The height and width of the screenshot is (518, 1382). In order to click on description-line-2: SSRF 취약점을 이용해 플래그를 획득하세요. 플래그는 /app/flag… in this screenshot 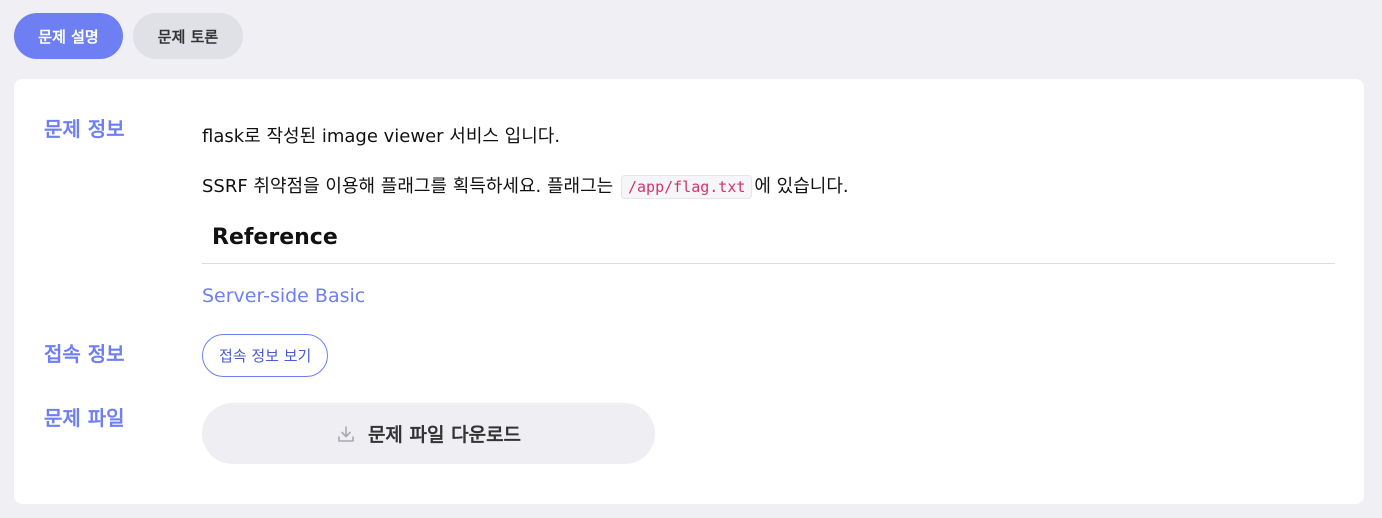, I will do `click(525, 185)`.